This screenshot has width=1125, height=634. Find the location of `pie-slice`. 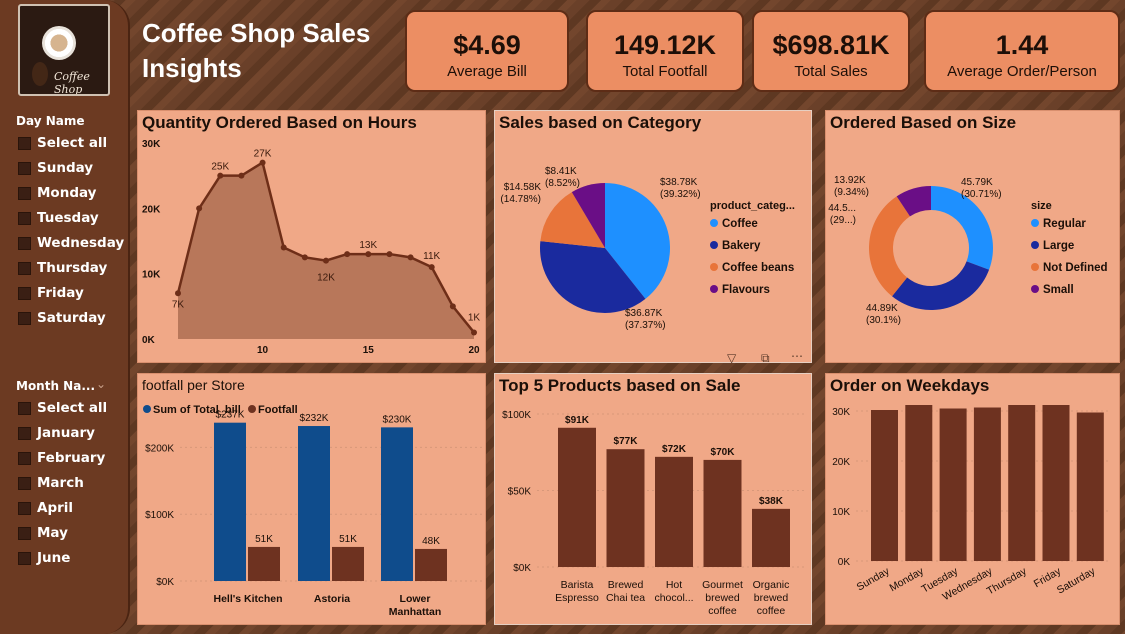

pie-slice is located at coordinates (941, 285).